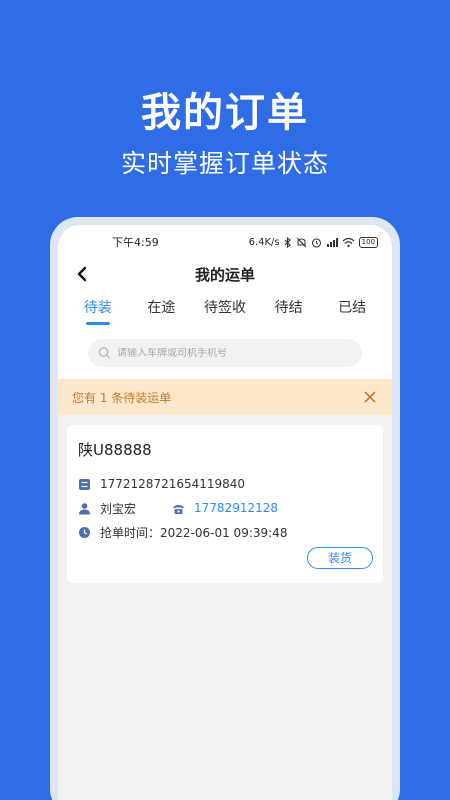 This screenshot has height=800, width=450. What do you see at coordinates (98, 308) in the screenshot?
I see `tab-pending-load: 待装` at bounding box center [98, 308].